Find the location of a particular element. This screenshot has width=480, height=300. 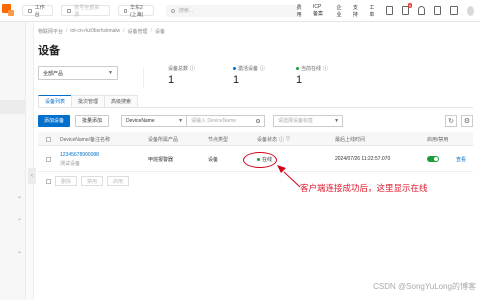

annotation-text: 客户端连接成功后，这里显示在线 is located at coordinates (364, 189).